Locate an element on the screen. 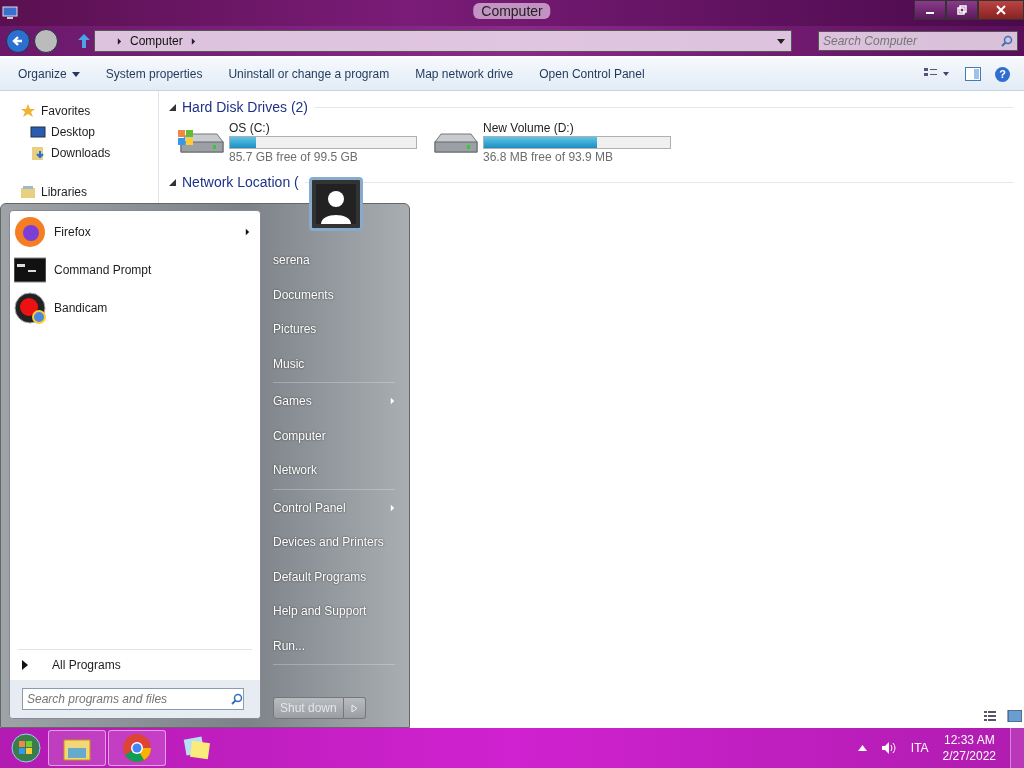 The width and height of the screenshot is (1024, 768). toolbar-button: Open Control Panel is located at coordinates (592, 74).